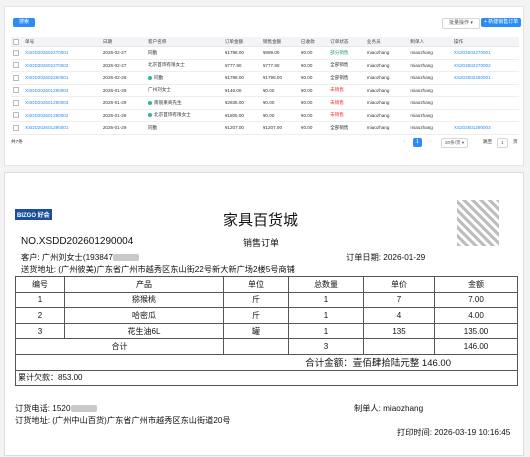  Describe the element at coordinates (430, 142) in the screenshot. I see `next-page-button: ›` at that location.